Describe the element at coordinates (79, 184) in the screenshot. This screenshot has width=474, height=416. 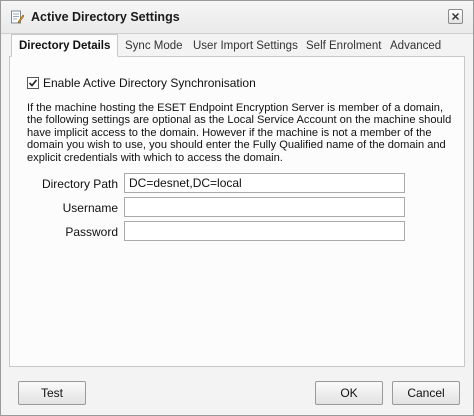
I see `directory-path-label: Directory Path` at that location.